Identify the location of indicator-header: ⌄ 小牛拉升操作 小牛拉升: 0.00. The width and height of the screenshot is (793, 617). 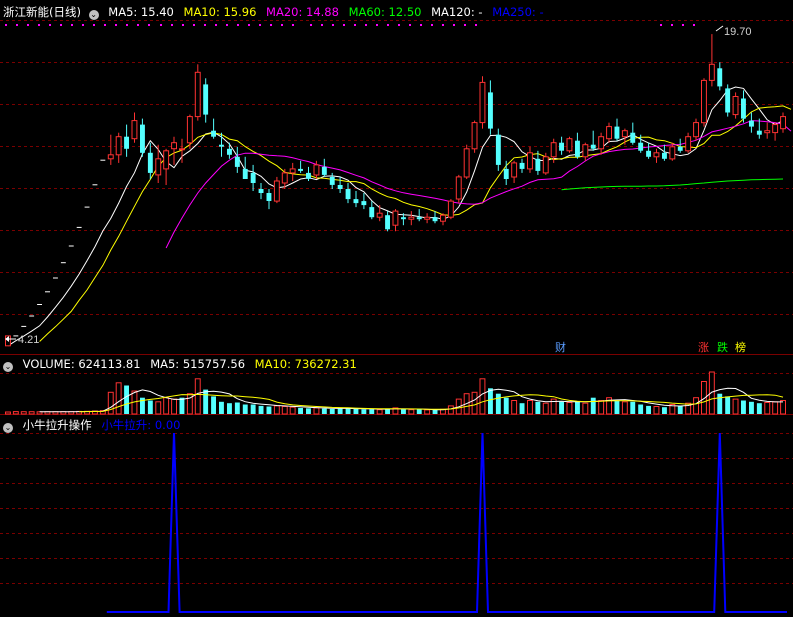
(93, 425).